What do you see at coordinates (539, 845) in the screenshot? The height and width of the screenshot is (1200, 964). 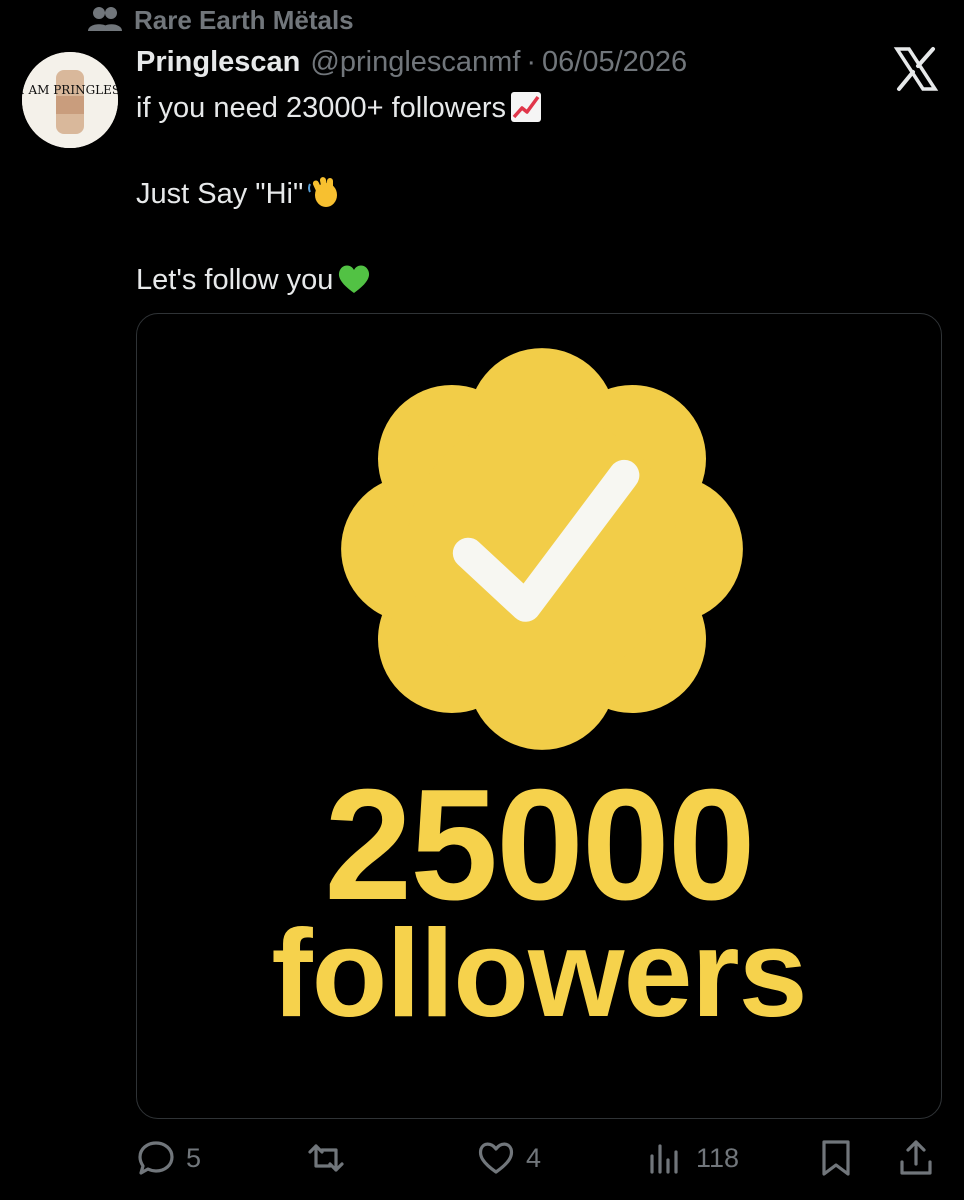 I see `follower-count: 25000` at bounding box center [539, 845].